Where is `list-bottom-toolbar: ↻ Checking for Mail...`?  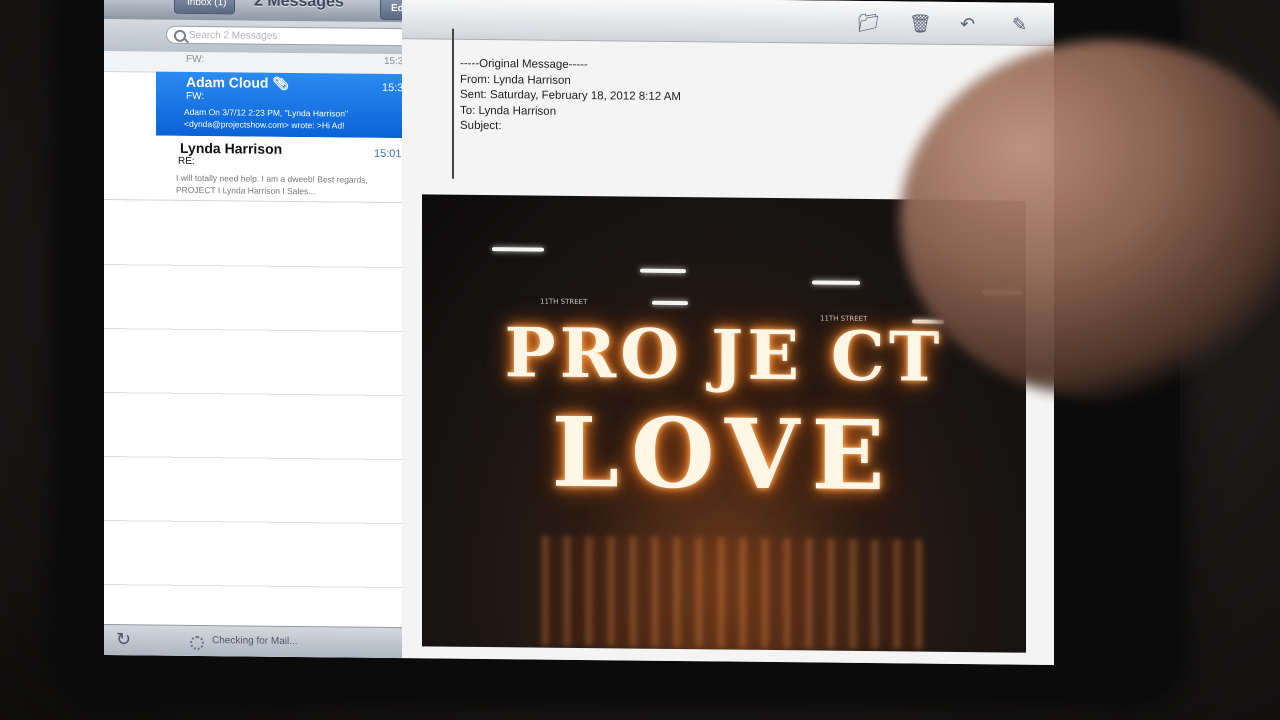
list-bottom-toolbar: ↻ Checking for Mail... is located at coordinates (253, 641).